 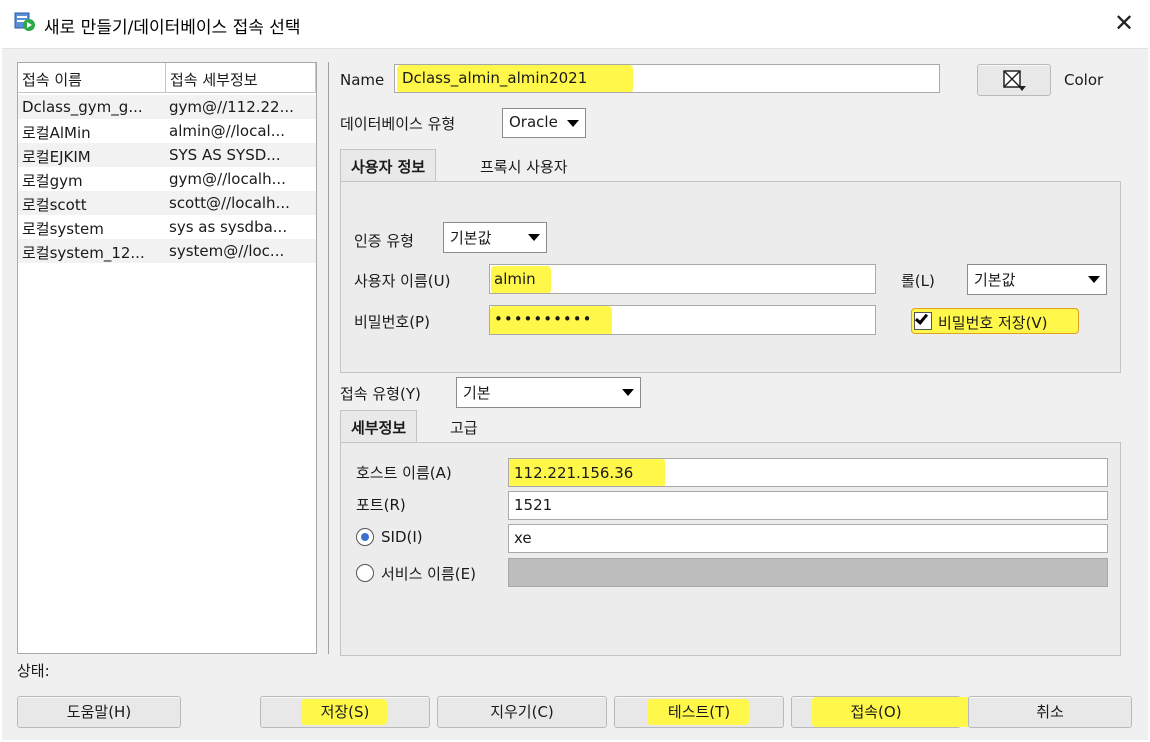 I want to click on name-label: Name, so click(x=362, y=80).